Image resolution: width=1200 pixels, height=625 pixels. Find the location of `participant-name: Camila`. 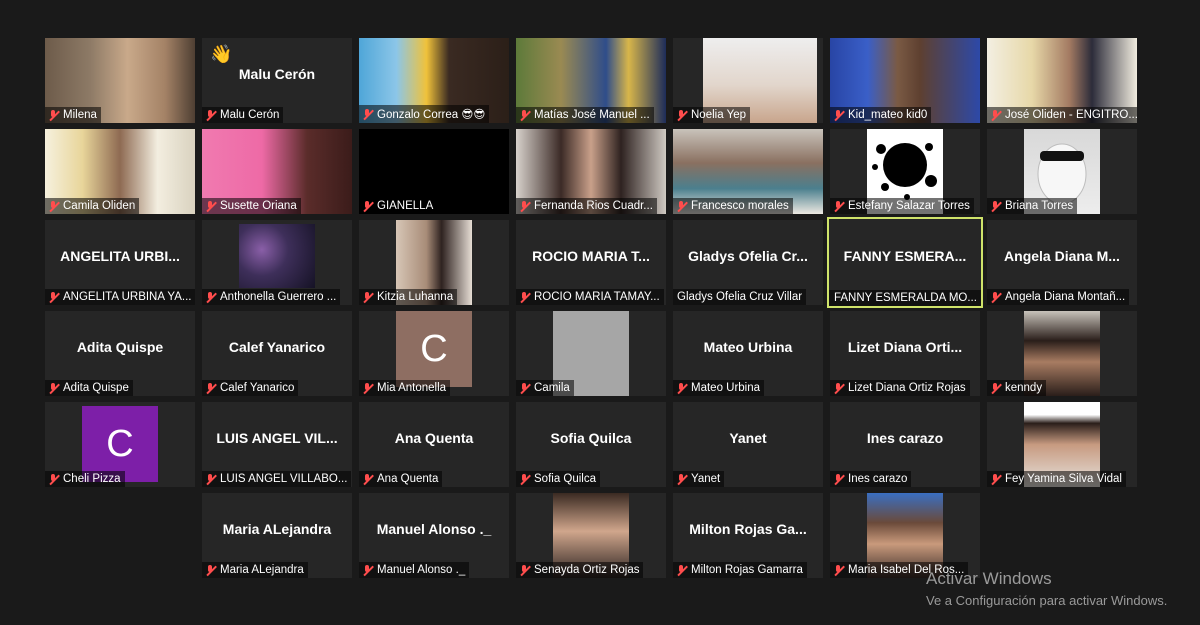

participant-name: Camila is located at coordinates (552, 388).